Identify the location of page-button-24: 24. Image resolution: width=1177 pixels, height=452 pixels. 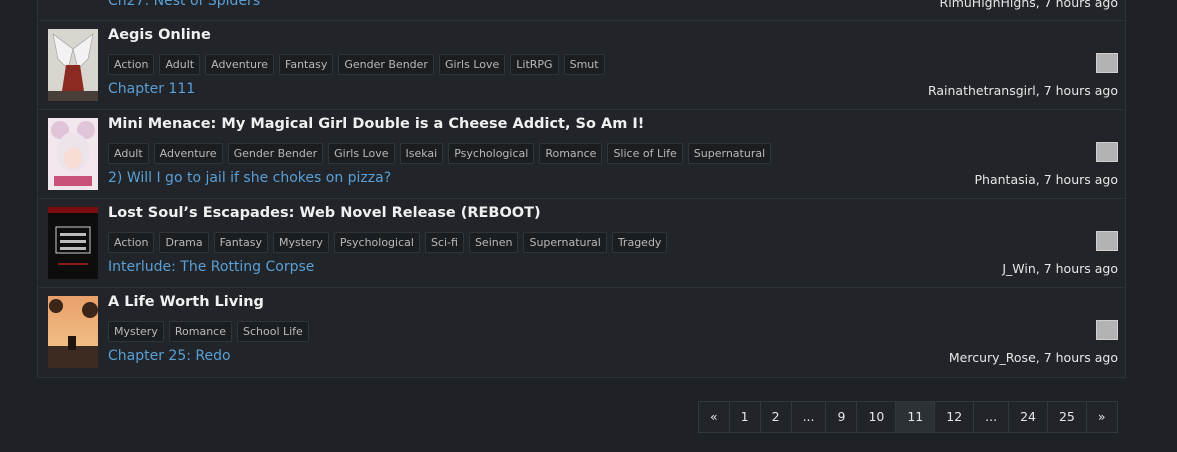
(1028, 417).